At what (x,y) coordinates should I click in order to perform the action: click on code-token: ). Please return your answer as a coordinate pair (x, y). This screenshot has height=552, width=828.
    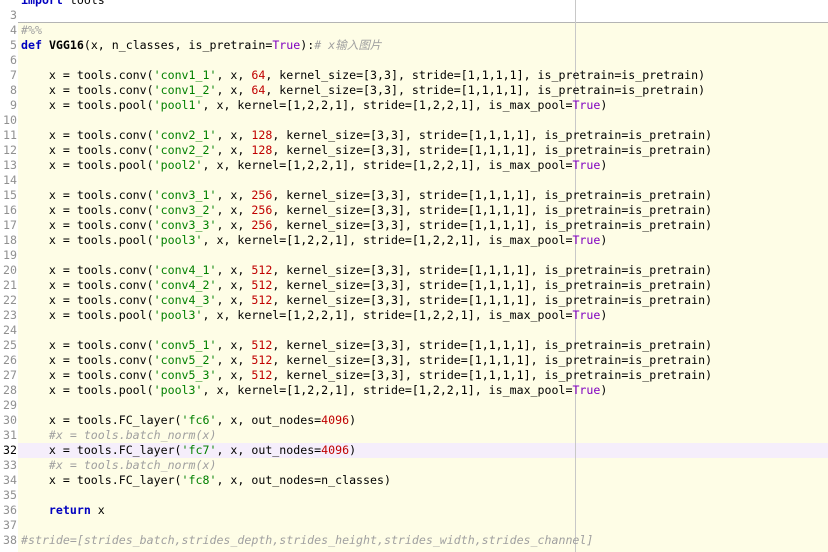
    Looking at the image, I should click on (604, 390).